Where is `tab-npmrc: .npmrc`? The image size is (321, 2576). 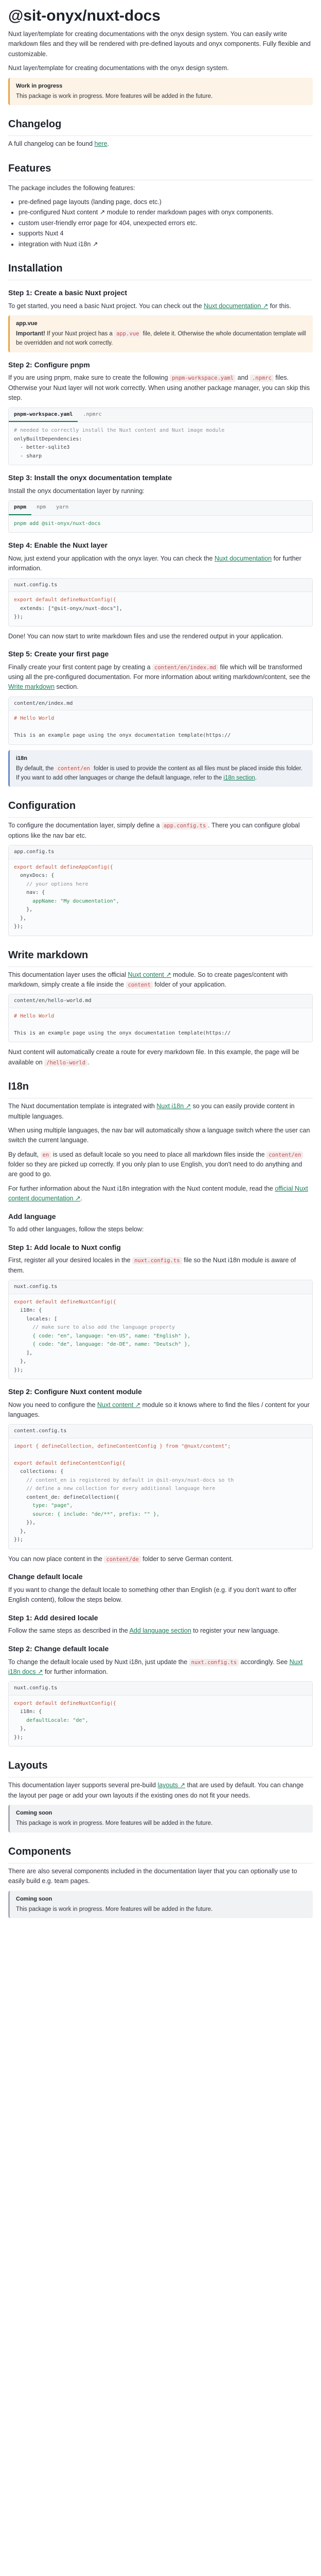
tab-npmrc: .npmrc is located at coordinates (92, 415).